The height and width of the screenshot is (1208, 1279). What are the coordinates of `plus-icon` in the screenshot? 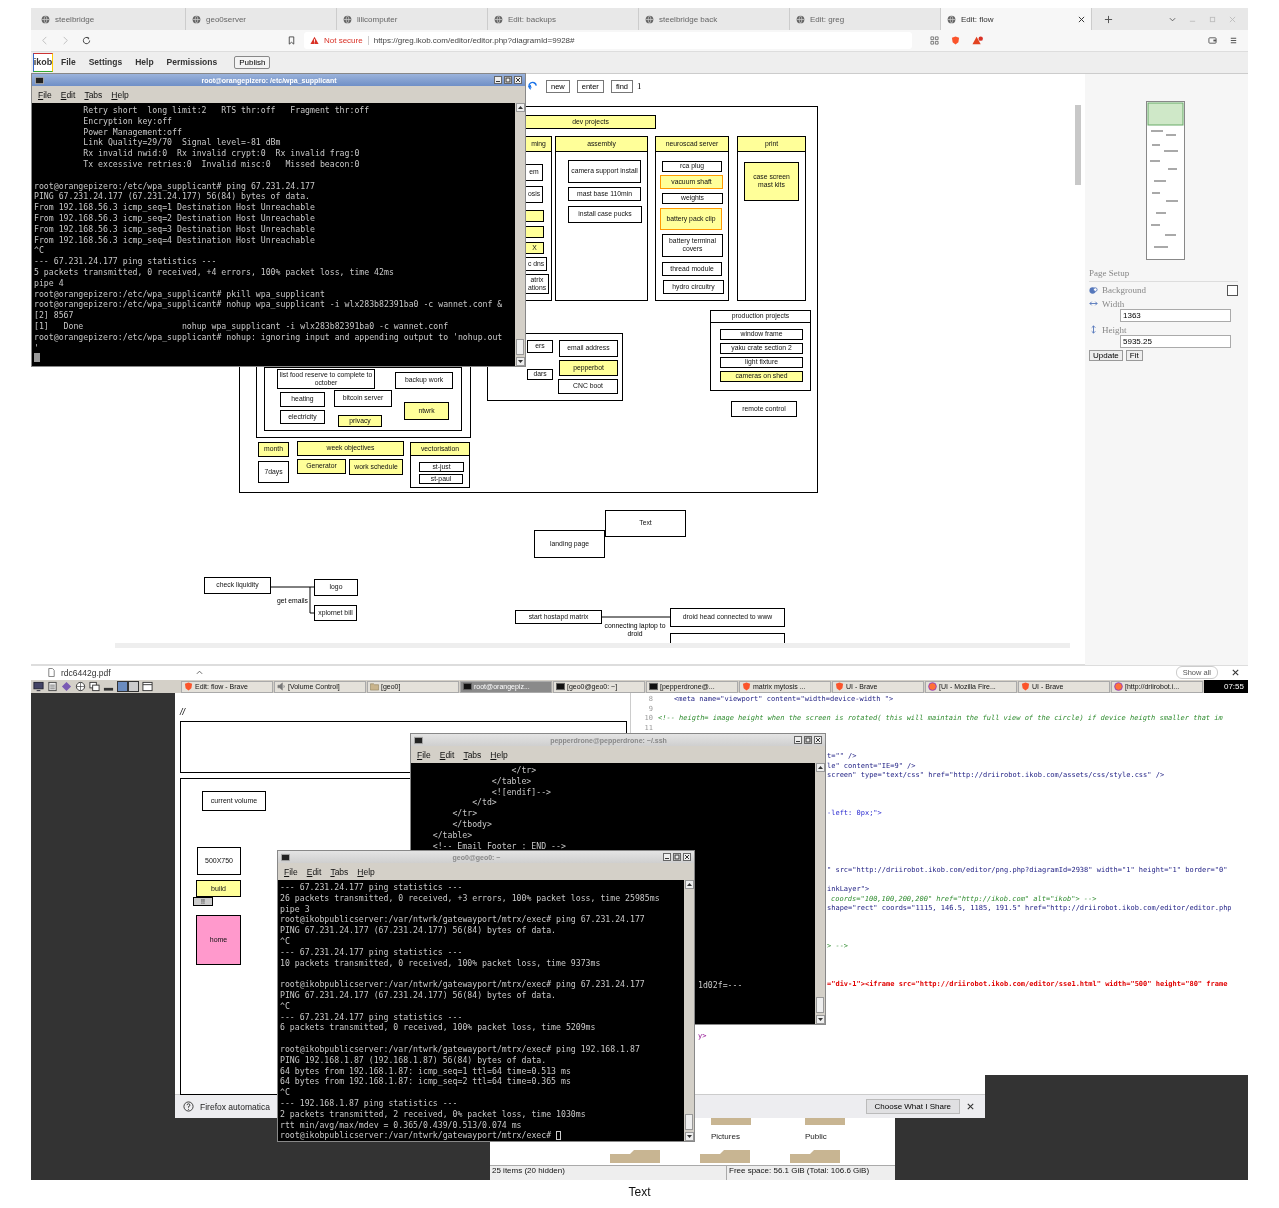 It's located at (1108, 19).